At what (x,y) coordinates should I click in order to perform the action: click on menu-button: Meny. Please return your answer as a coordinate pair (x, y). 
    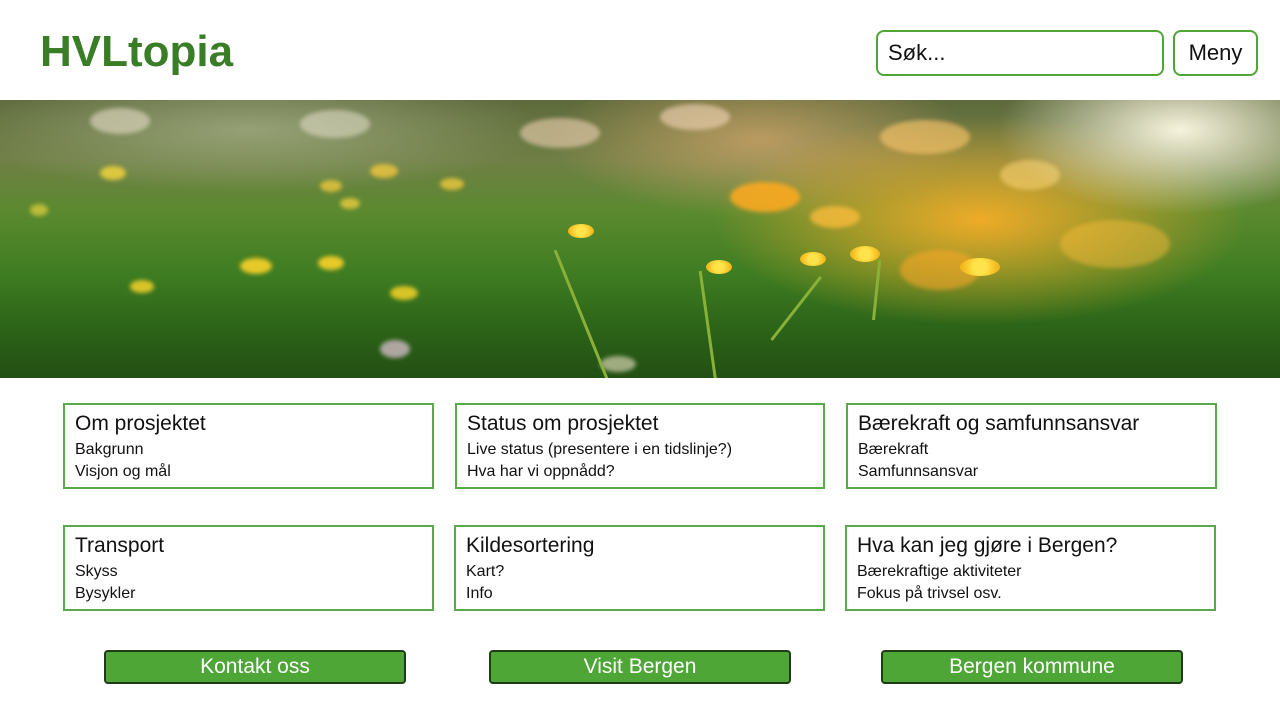
    Looking at the image, I should click on (1215, 53).